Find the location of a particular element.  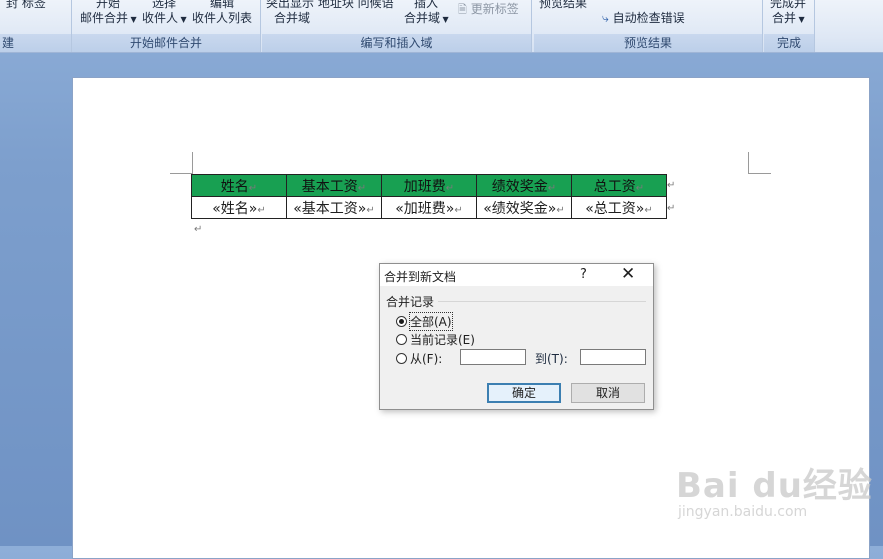

table-header-cell: 加班费↵ is located at coordinates (429, 185).